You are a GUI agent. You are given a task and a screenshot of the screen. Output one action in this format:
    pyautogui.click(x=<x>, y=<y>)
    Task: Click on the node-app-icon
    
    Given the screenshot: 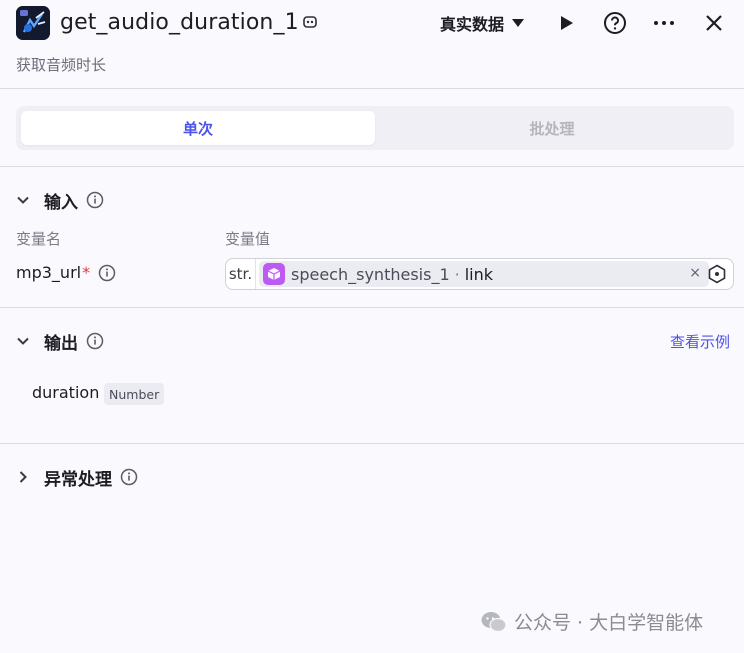 What is the action you would take?
    pyautogui.click(x=33, y=23)
    